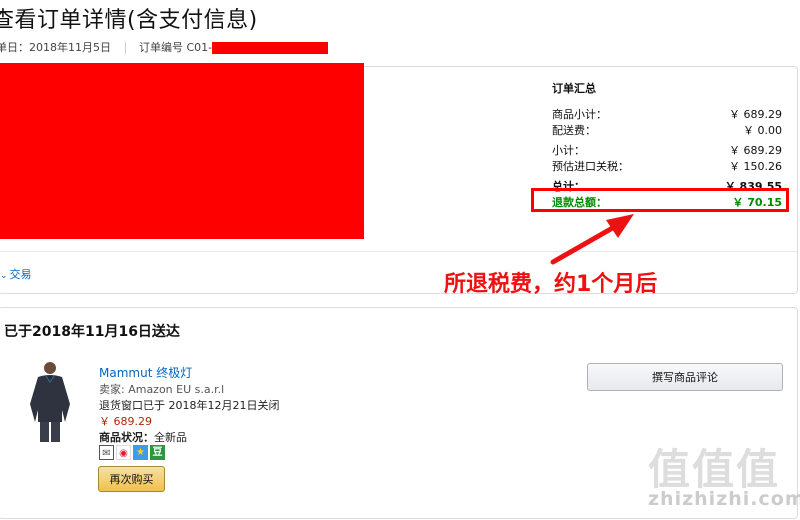 The image size is (800, 520). I want to click on condition-value: 全新品, so click(170, 437).